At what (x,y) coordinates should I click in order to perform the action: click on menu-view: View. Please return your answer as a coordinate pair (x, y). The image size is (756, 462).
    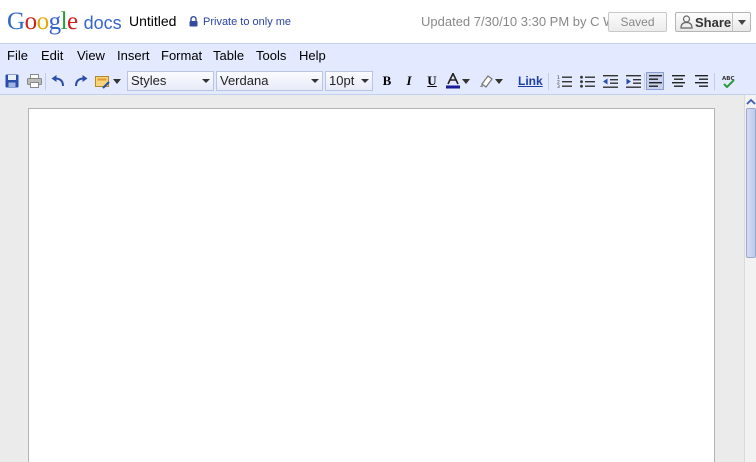
    Looking at the image, I should click on (91, 55).